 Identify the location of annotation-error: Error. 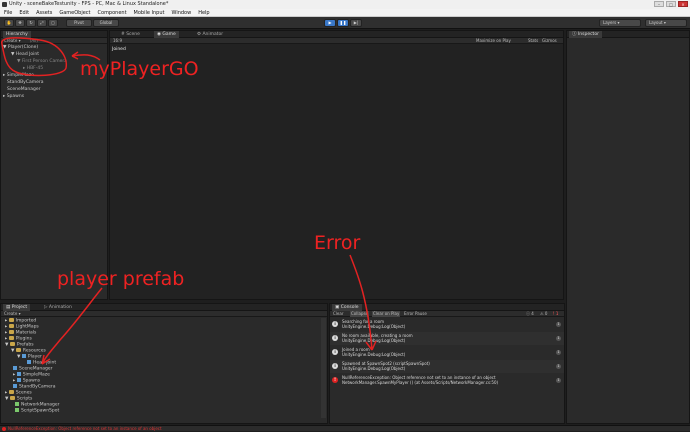
(337, 243).